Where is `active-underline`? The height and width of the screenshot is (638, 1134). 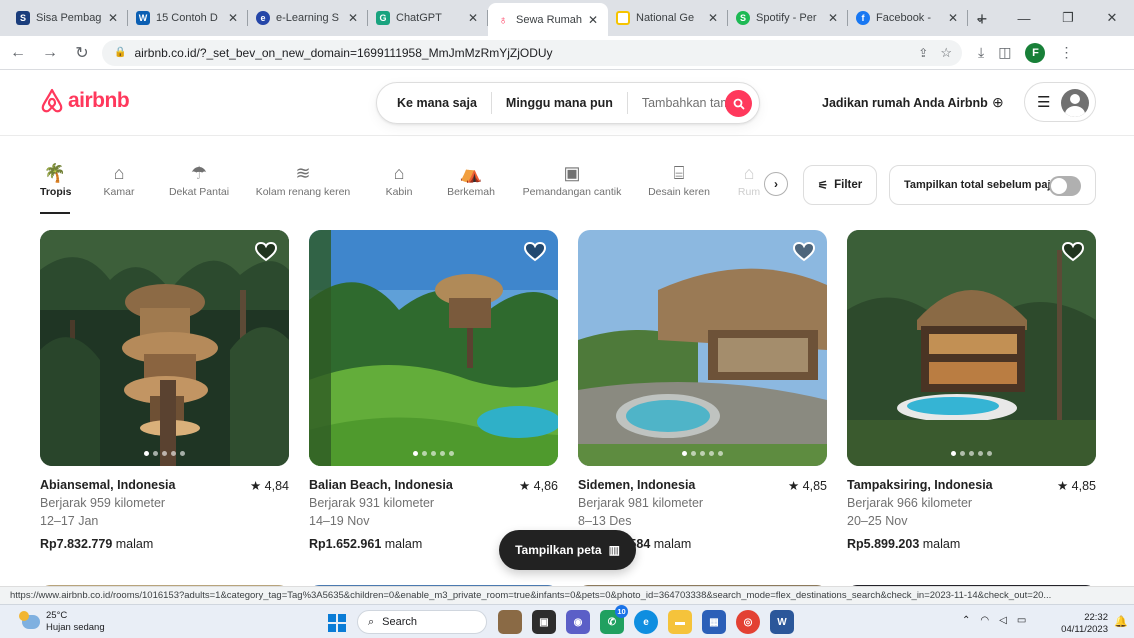
active-underline is located at coordinates (55, 213).